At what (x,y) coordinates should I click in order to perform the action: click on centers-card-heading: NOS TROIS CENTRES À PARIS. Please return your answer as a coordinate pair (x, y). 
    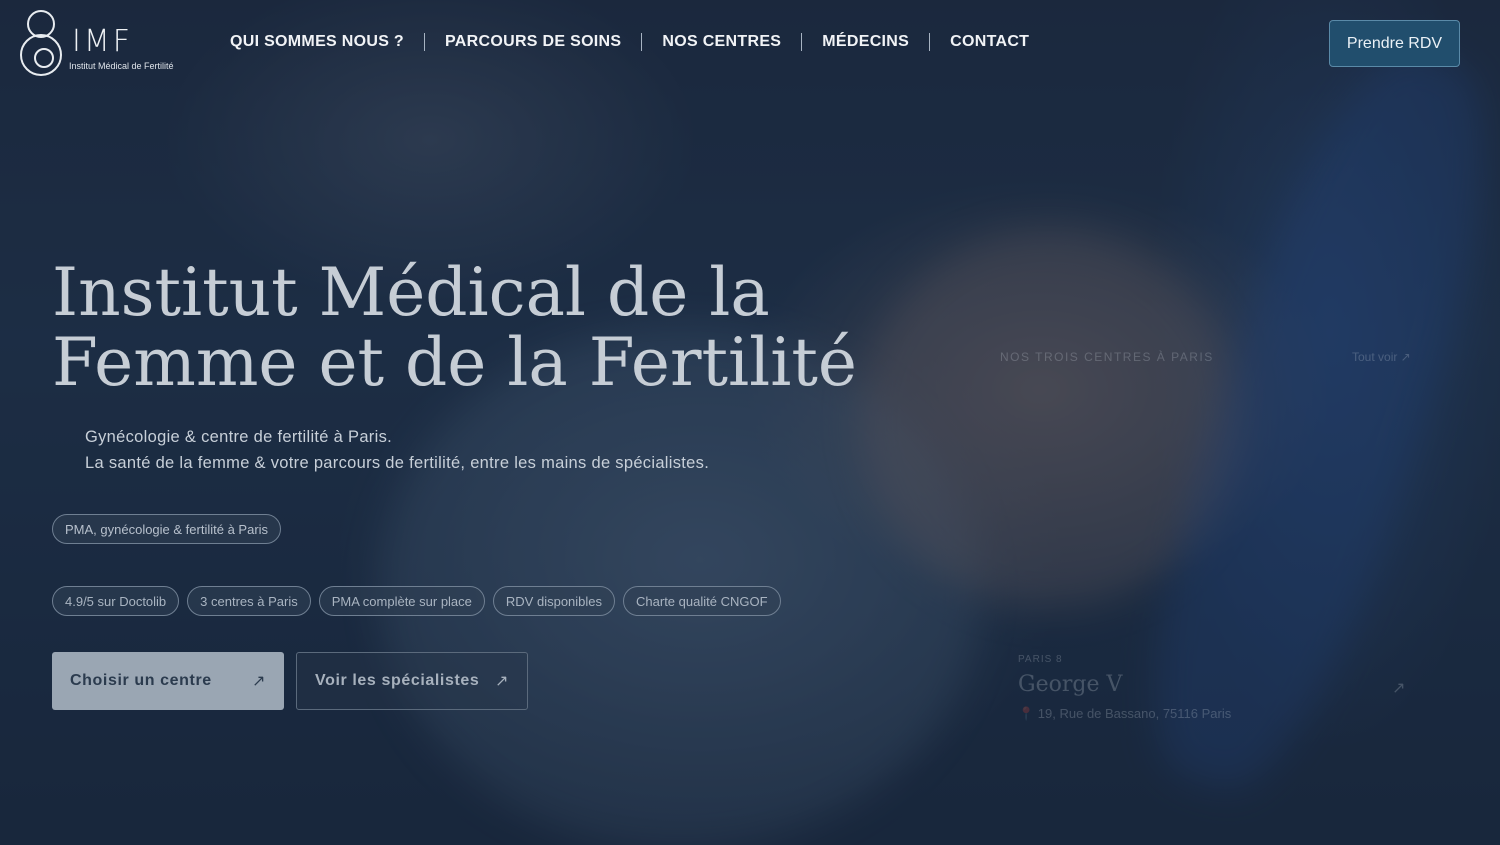
    Looking at the image, I should click on (1107, 357).